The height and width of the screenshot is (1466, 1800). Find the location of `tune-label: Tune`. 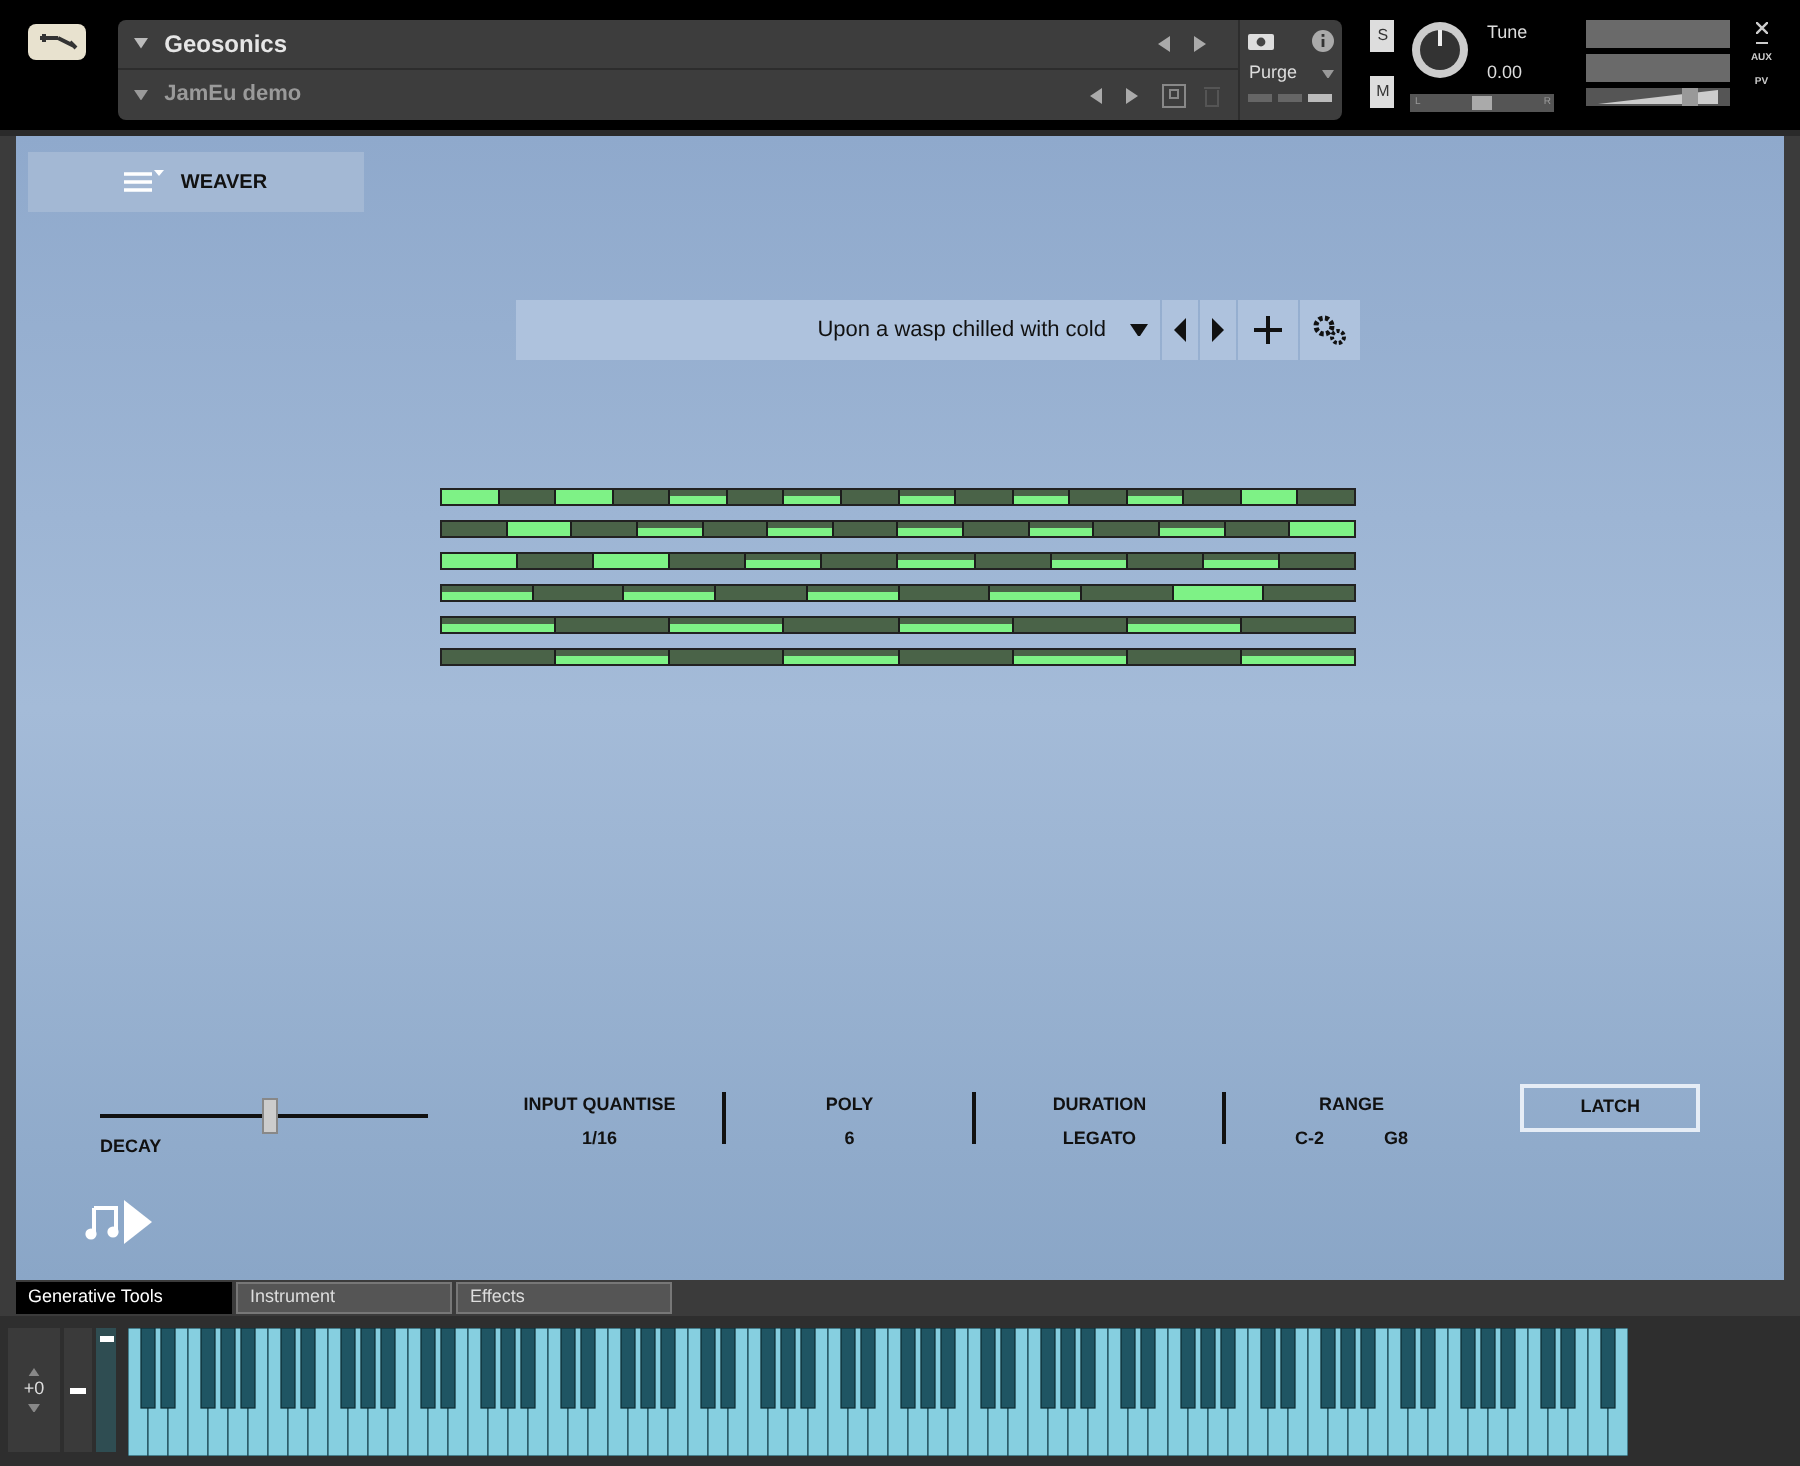

tune-label: Tune is located at coordinates (1507, 33).